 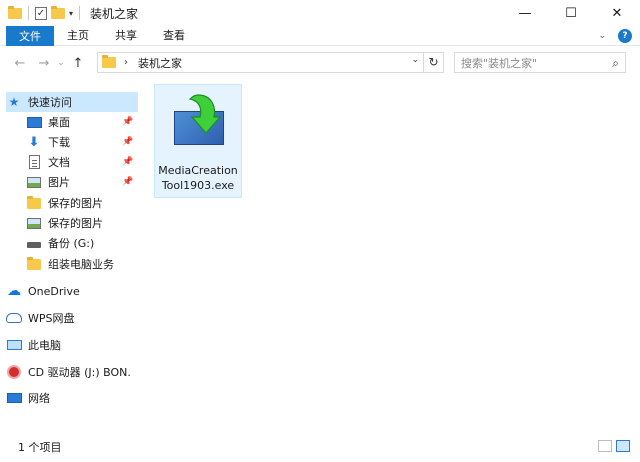 I want to click on address-bar: › 装机之家 ⌄ ↻, so click(x=270, y=62).